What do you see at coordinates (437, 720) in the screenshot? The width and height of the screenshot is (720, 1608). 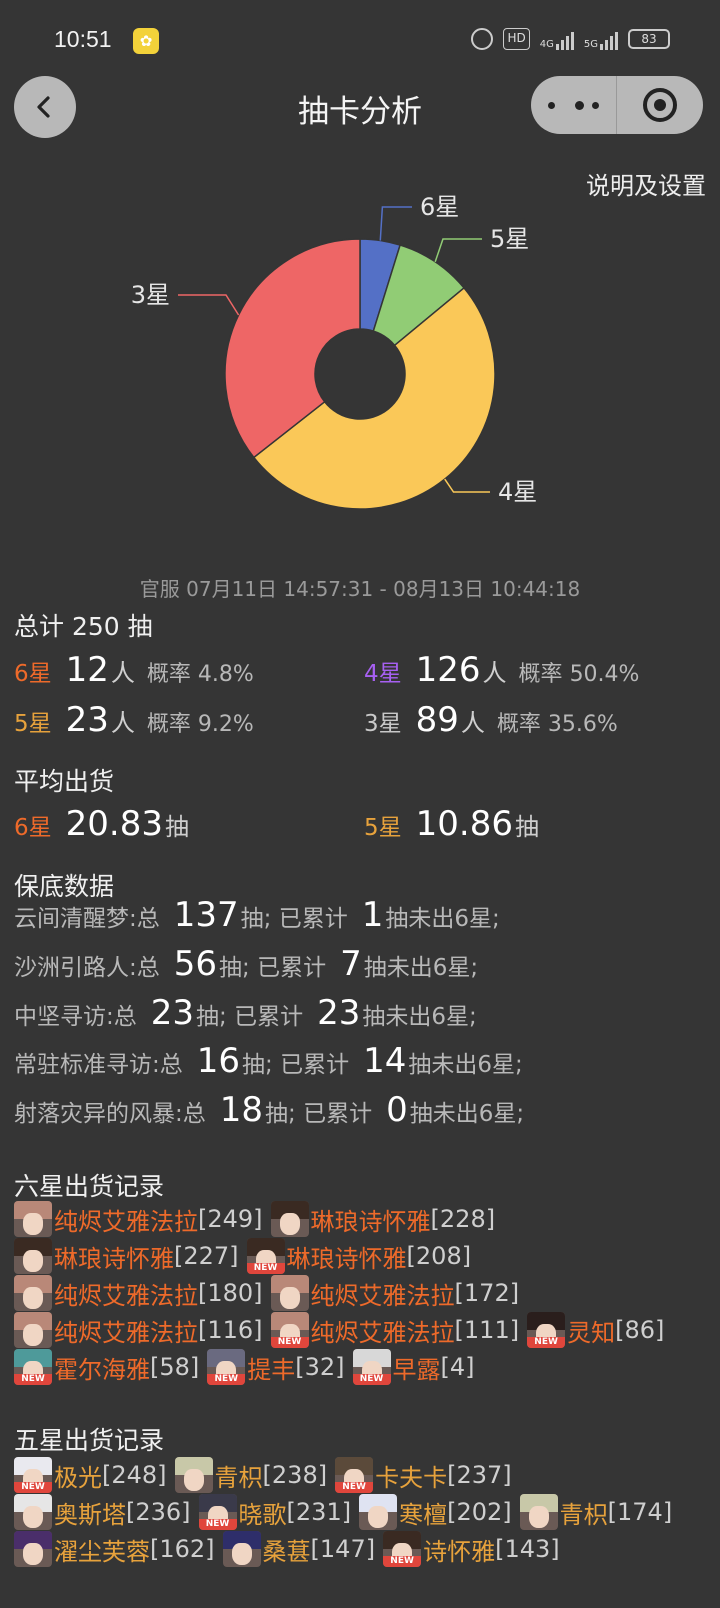 I see `count-value: 89` at bounding box center [437, 720].